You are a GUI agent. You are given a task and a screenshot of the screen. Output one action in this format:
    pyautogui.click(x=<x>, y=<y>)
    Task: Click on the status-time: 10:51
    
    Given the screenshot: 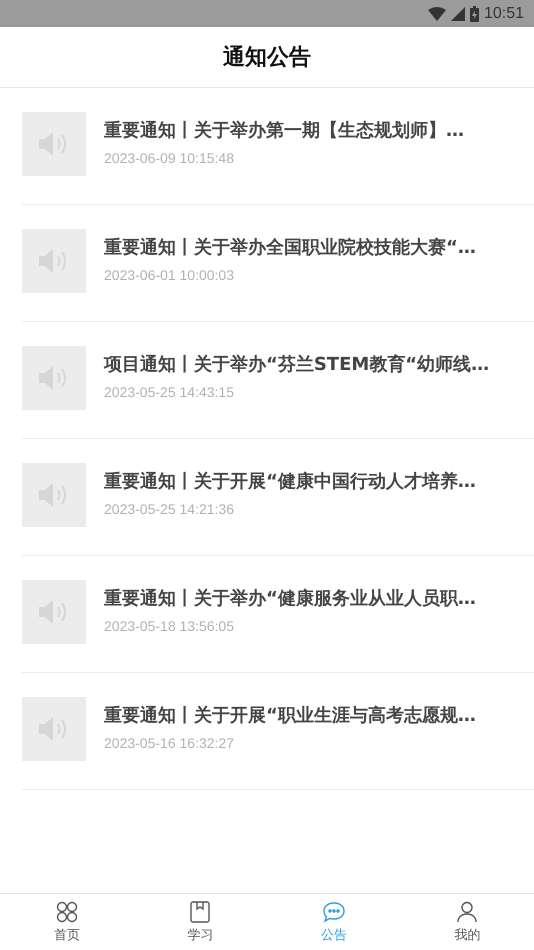 What is the action you would take?
    pyautogui.click(x=504, y=13)
    